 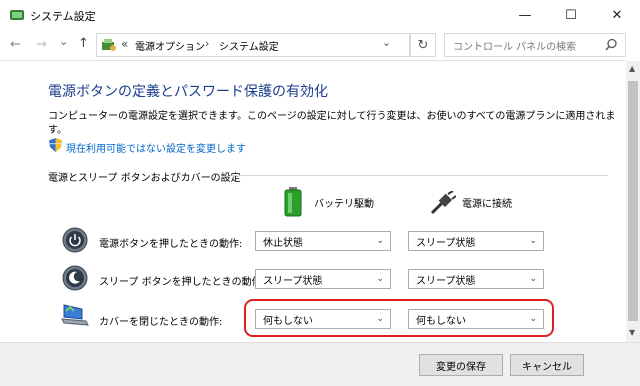 I want to click on window-title: システム設定, so click(x=63, y=16).